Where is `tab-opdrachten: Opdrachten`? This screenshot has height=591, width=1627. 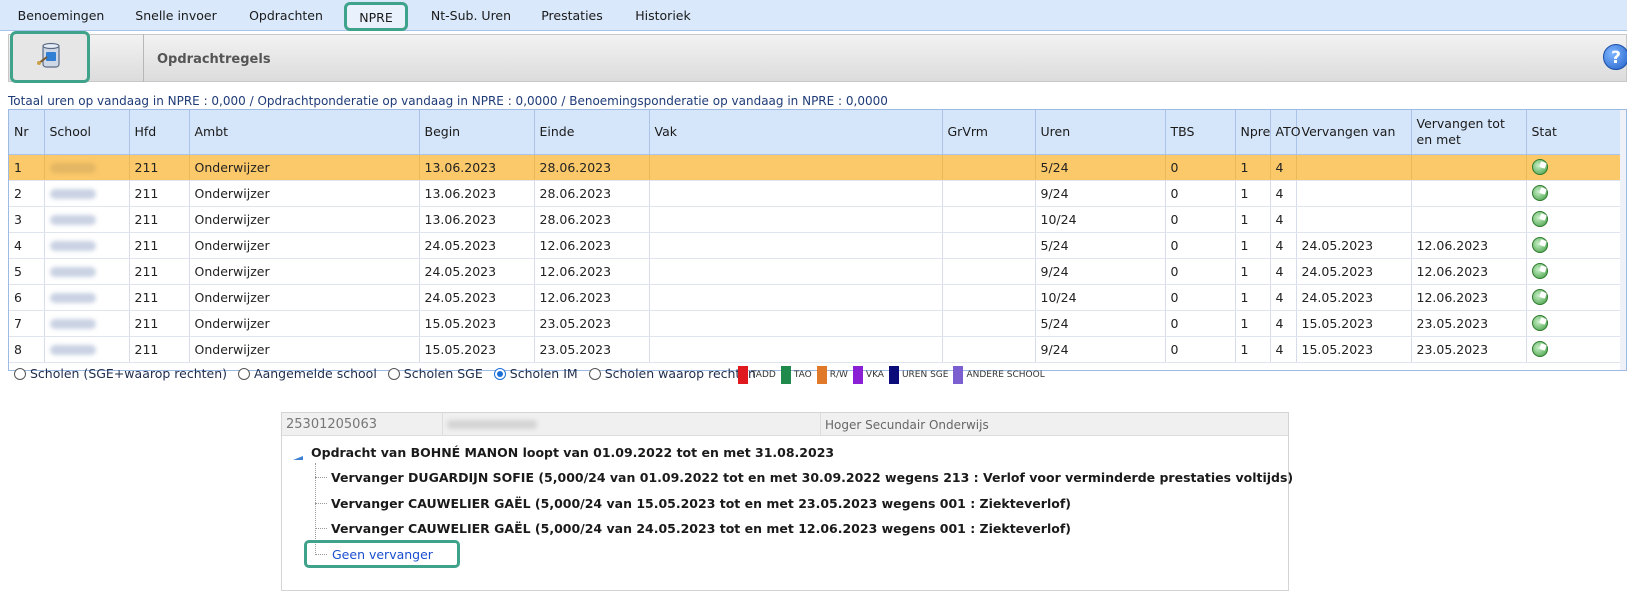 tab-opdrachten: Opdrachten is located at coordinates (286, 15).